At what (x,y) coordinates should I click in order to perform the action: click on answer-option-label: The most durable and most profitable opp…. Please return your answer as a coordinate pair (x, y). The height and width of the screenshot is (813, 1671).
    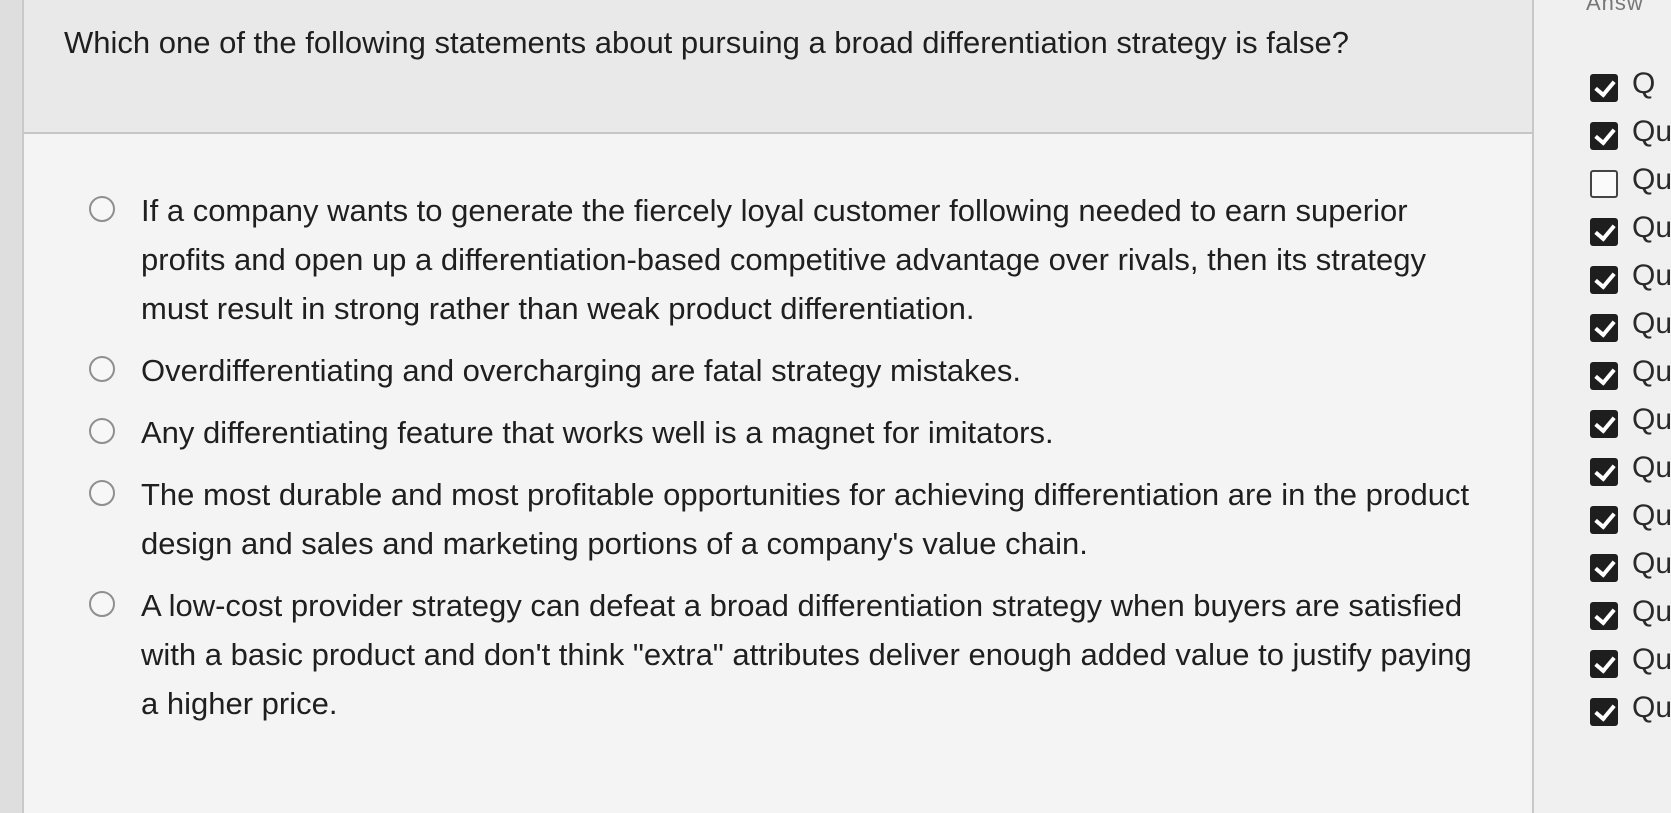
    Looking at the image, I should click on (805, 519).